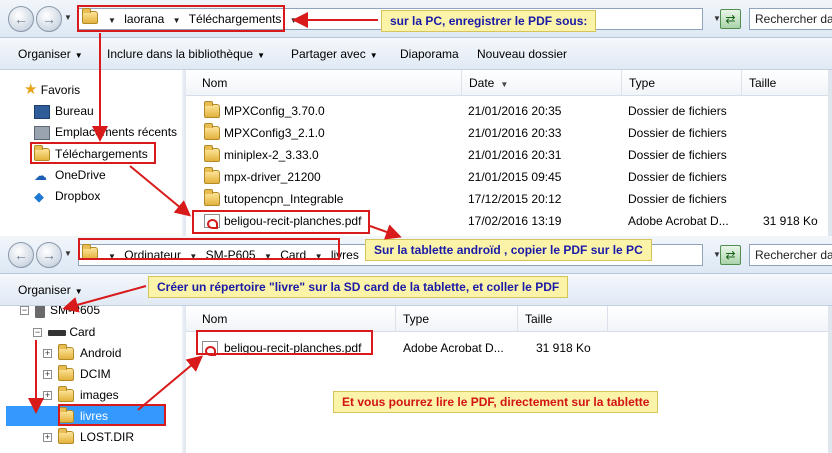 This screenshot has height=453, width=832. I want to click on nav-label: Bureau, so click(74, 111).